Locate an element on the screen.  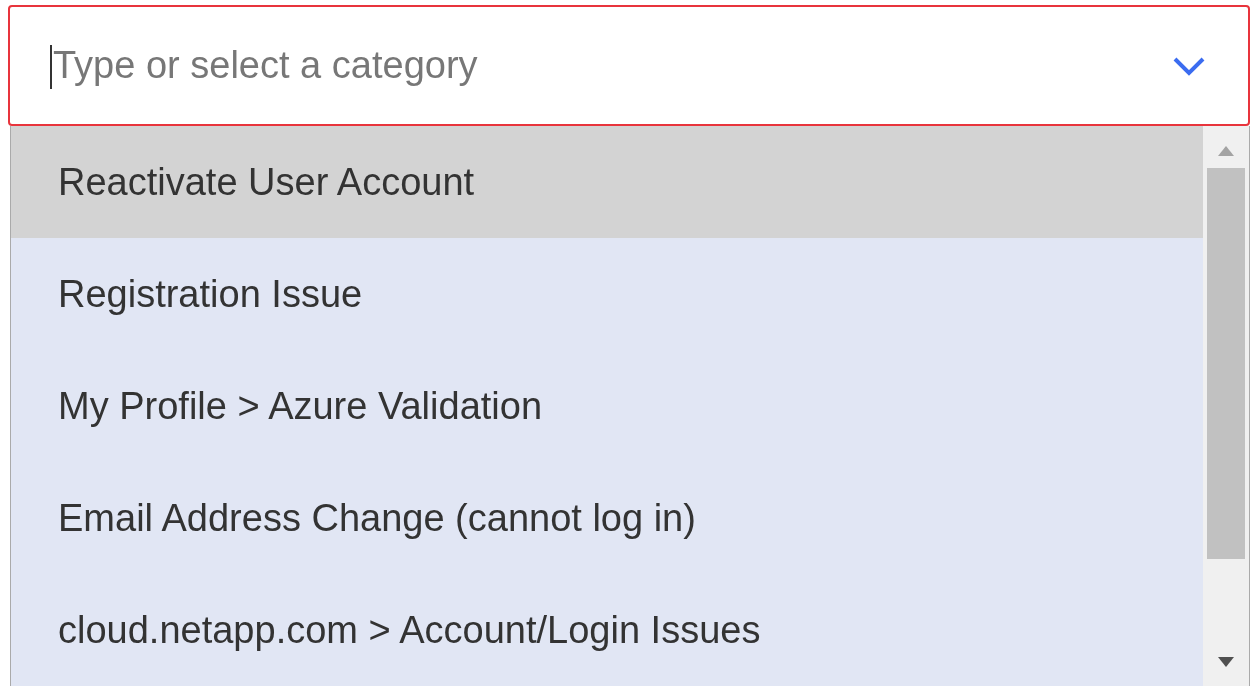
chevron-down-icon is located at coordinates (1189, 66).